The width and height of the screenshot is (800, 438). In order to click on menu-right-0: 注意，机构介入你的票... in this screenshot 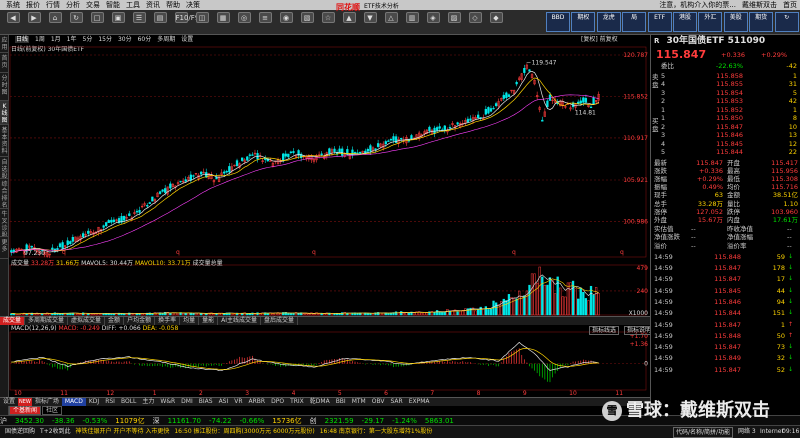, I will do `click(697, 5)`.